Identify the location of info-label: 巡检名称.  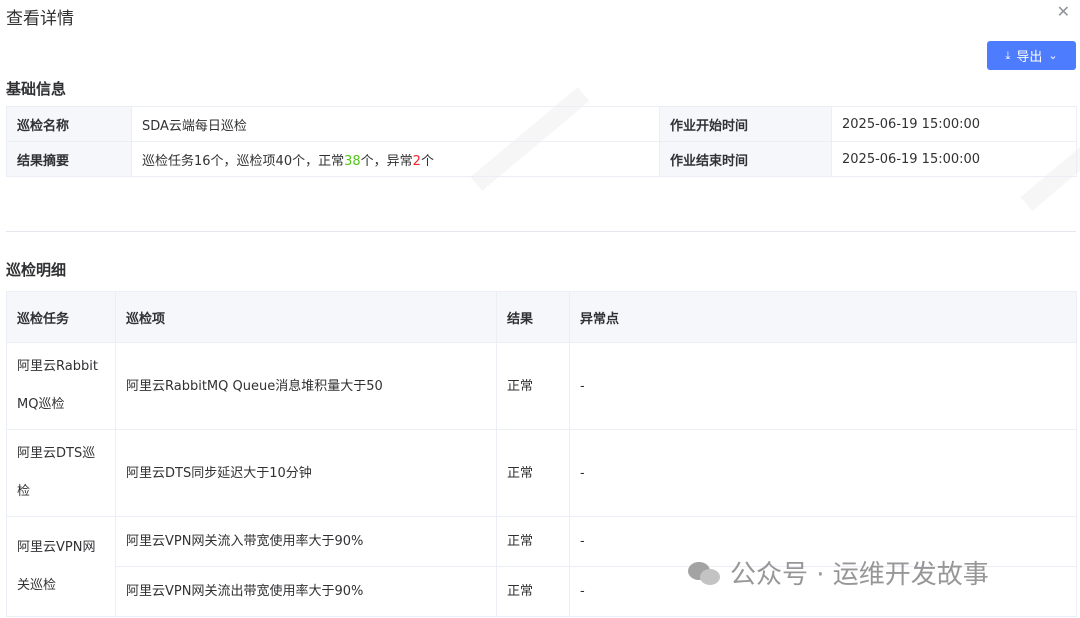
(69, 124).